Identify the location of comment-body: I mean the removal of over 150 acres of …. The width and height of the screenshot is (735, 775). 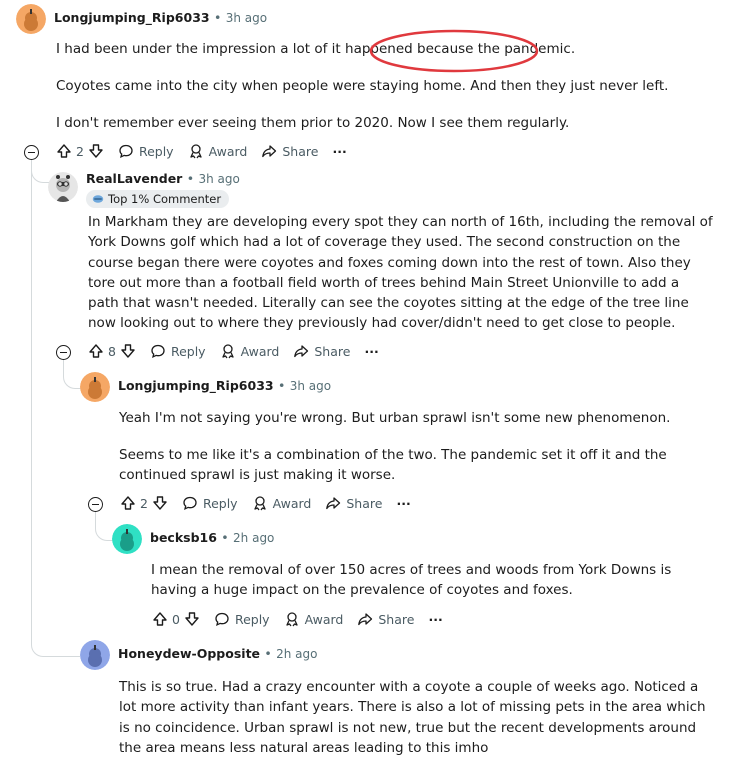
(433, 588).